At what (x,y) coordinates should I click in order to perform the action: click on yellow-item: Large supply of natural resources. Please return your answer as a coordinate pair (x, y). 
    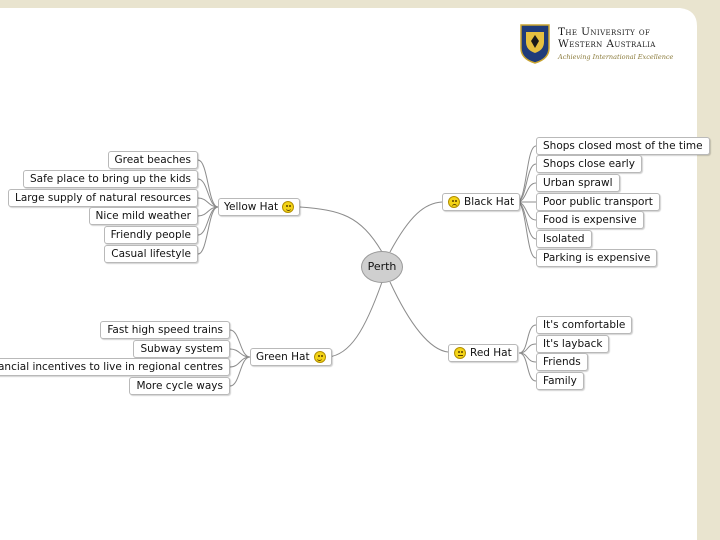
    Looking at the image, I should click on (102, 198).